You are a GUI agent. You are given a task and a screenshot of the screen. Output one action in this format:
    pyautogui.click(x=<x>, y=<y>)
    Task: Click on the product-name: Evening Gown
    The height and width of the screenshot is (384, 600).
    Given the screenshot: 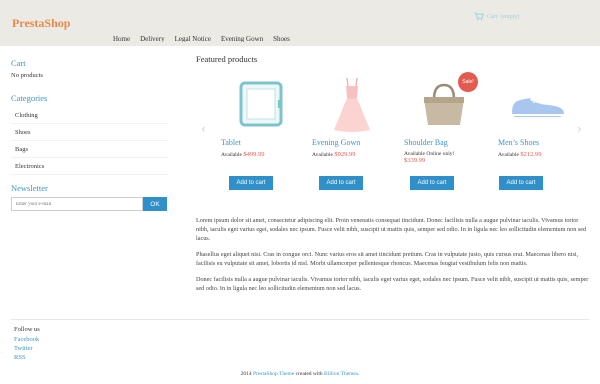 What is the action you would take?
    pyautogui.click(x=352, y=142)
    